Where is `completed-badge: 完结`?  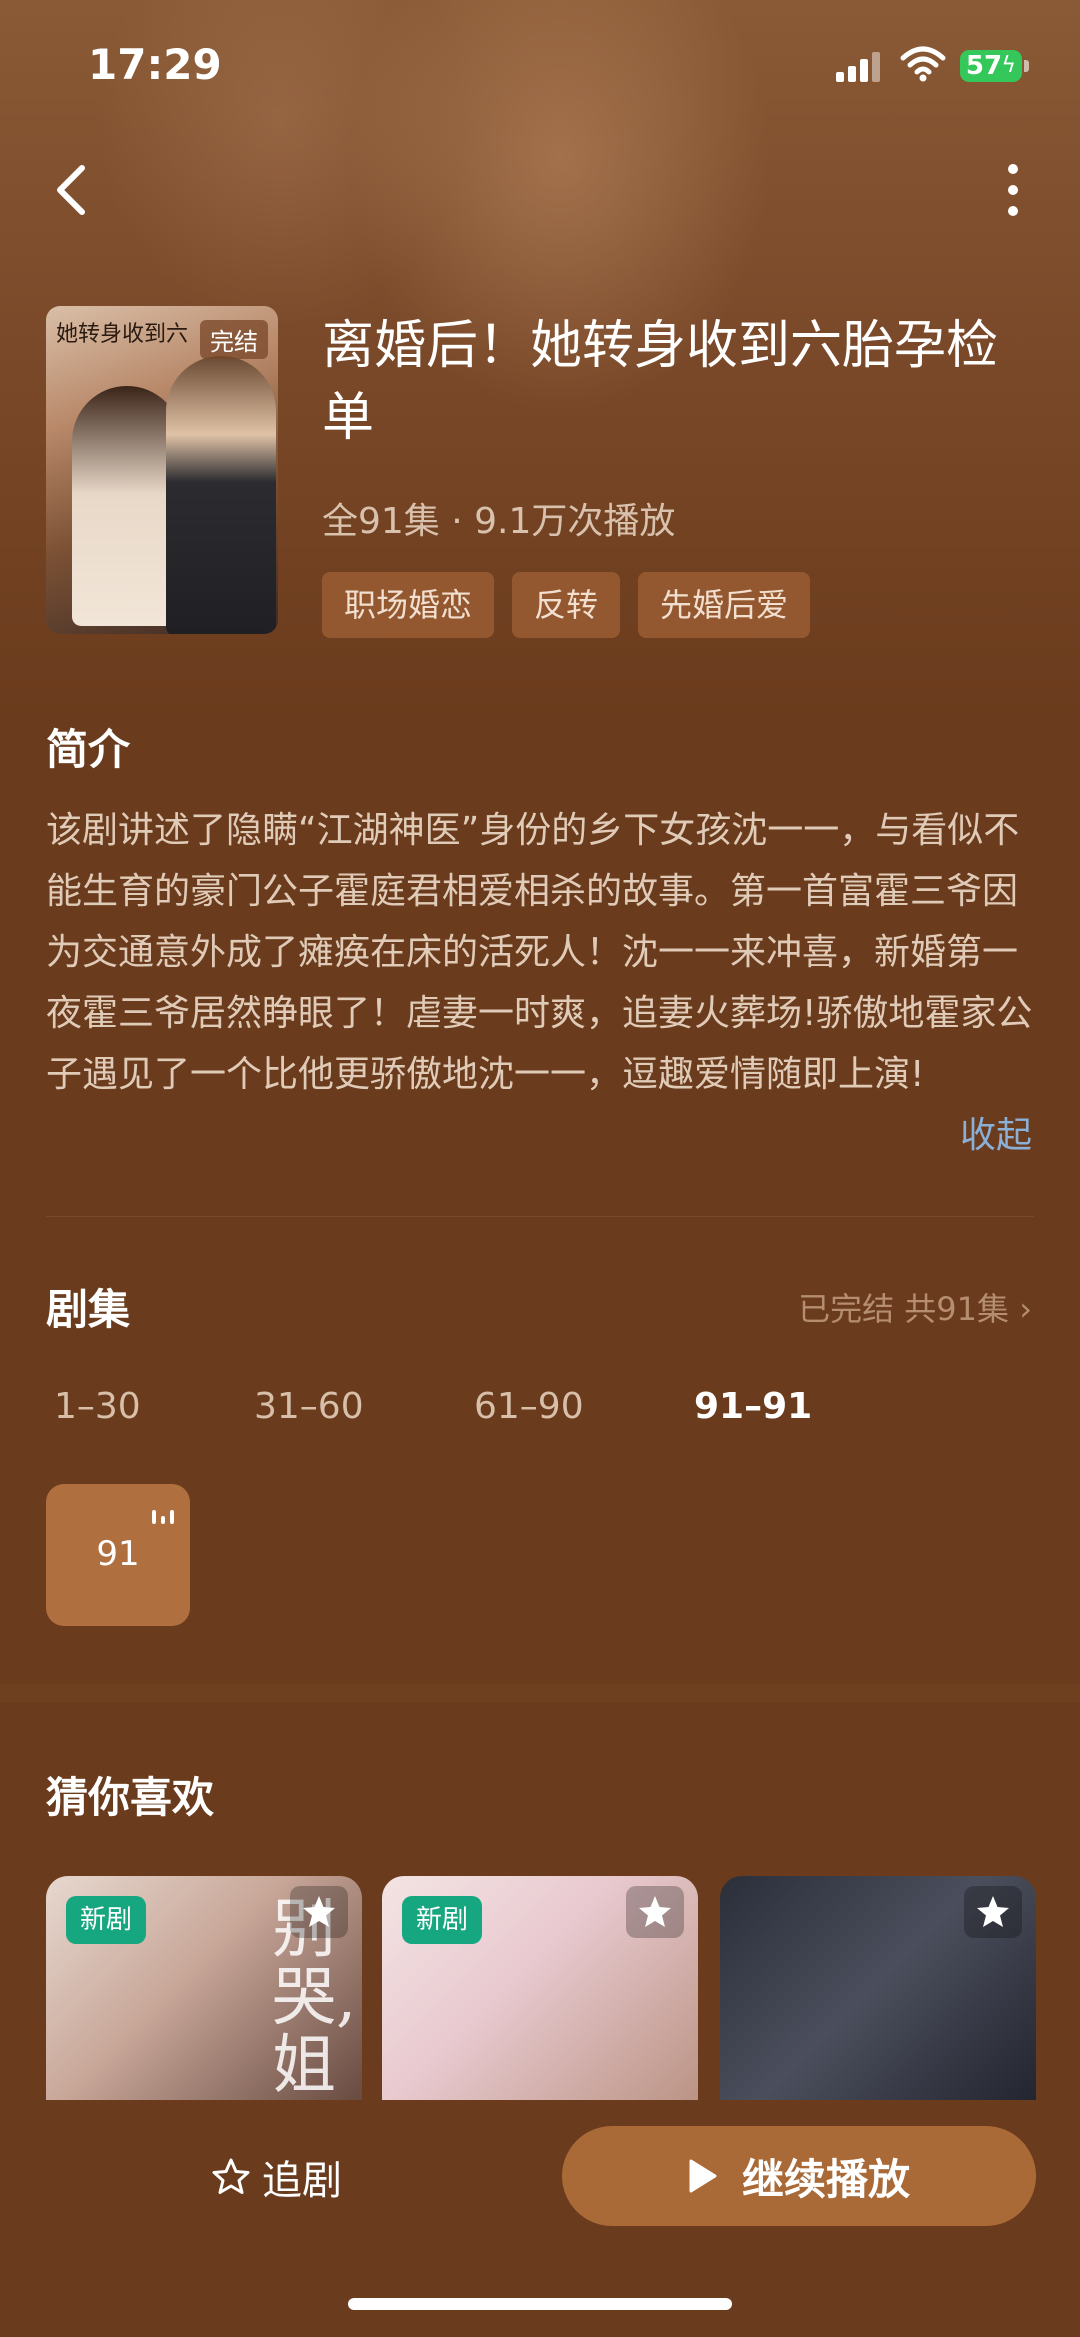
completed-badge: 完结 is located at coordinates (234, 339).